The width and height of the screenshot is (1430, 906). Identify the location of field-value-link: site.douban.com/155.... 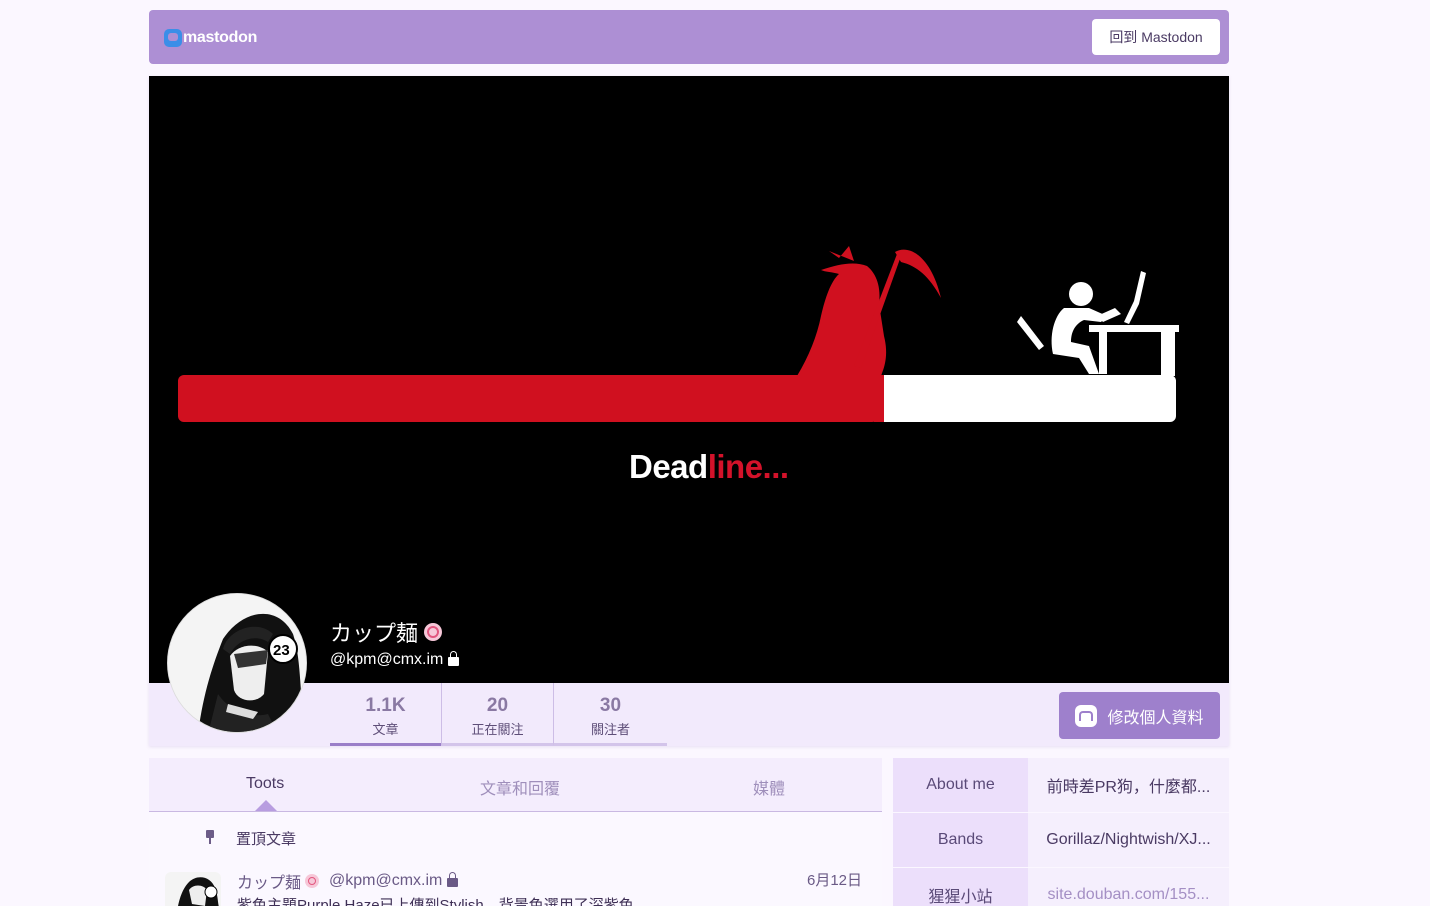
(1128, 887).